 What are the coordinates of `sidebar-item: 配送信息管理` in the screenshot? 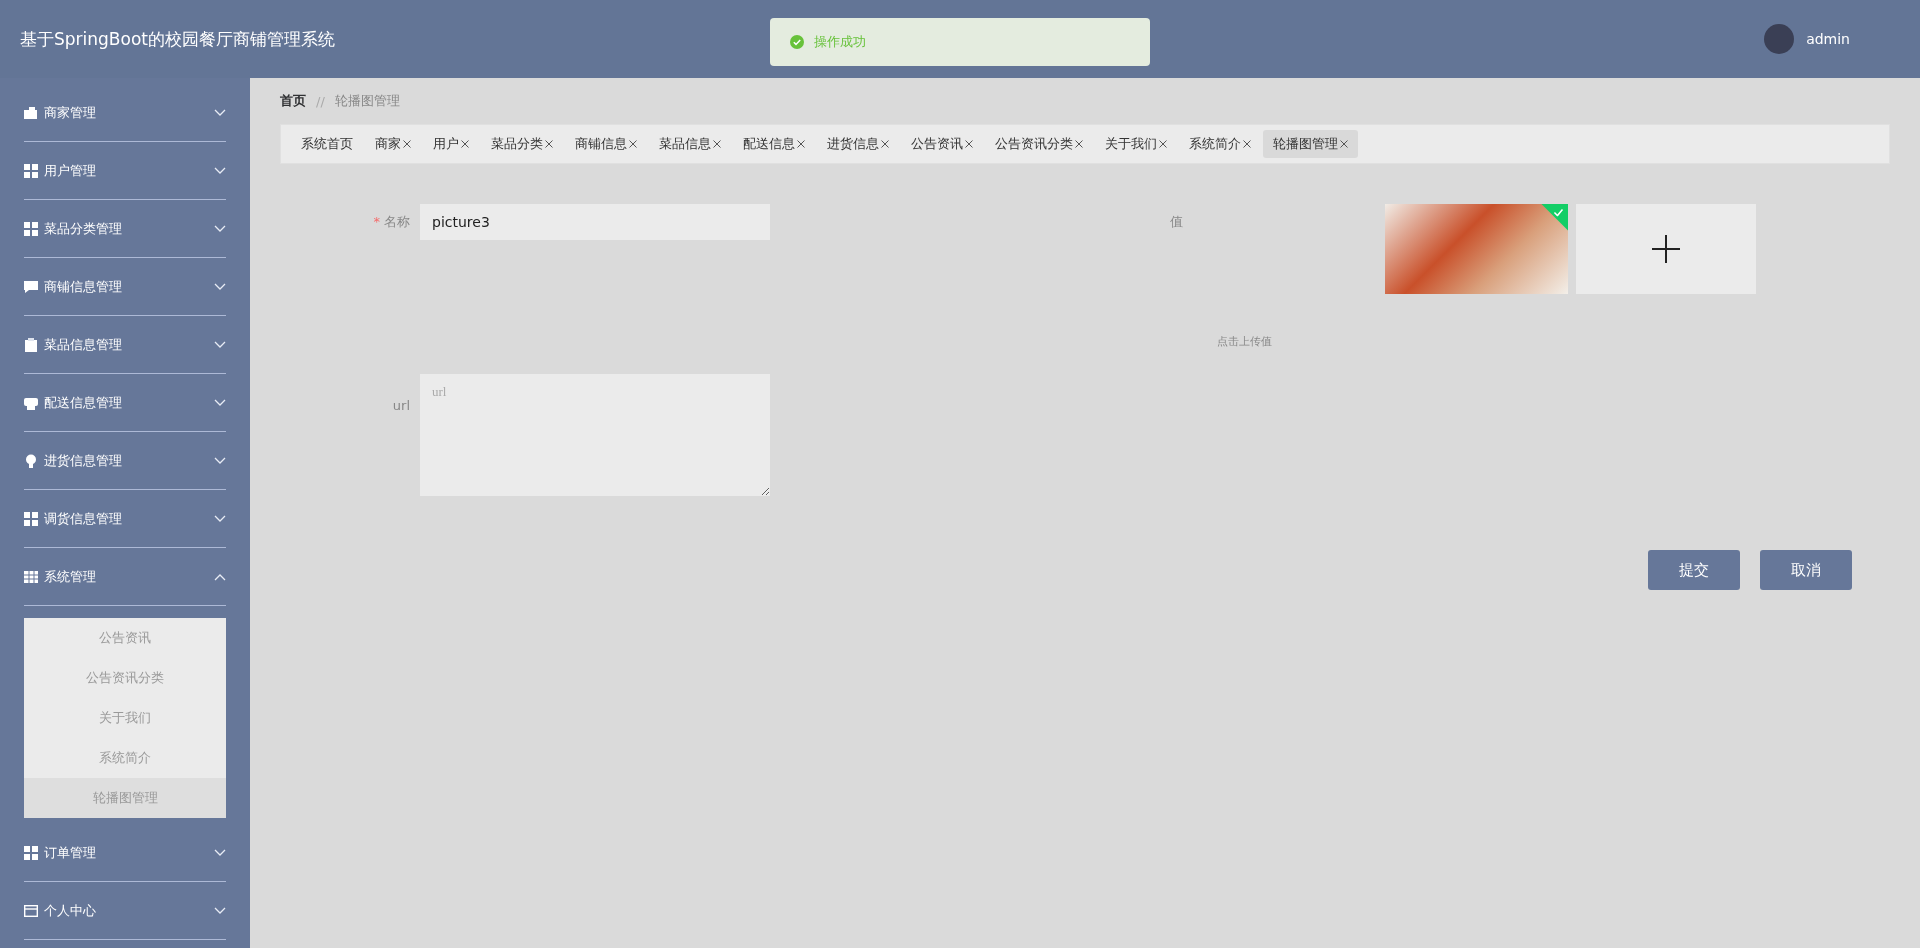 It's located at (125, 403).